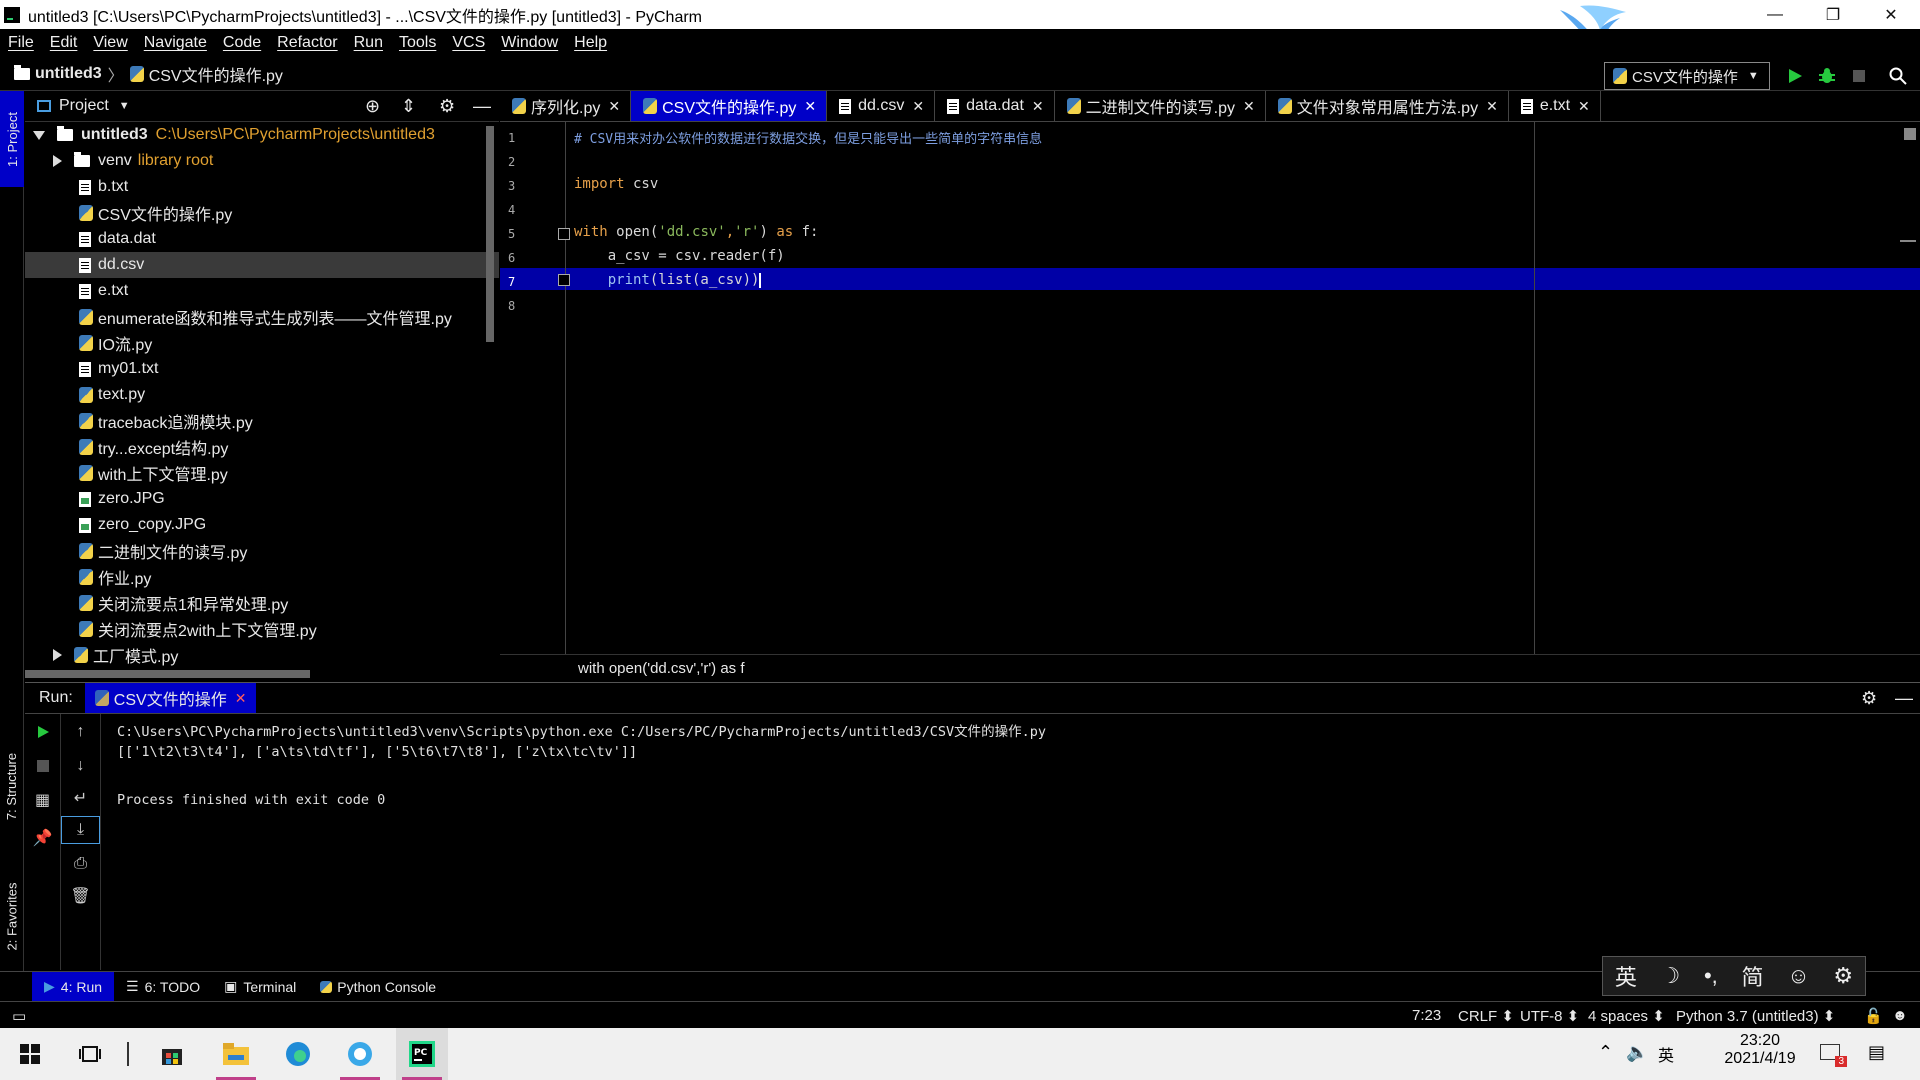 The width and height of the screenshot is (1920, 1080). Describe the element at coordinates (167, 674) in the screenshot. I see `tree-horizontal-scrollbar` at that location.